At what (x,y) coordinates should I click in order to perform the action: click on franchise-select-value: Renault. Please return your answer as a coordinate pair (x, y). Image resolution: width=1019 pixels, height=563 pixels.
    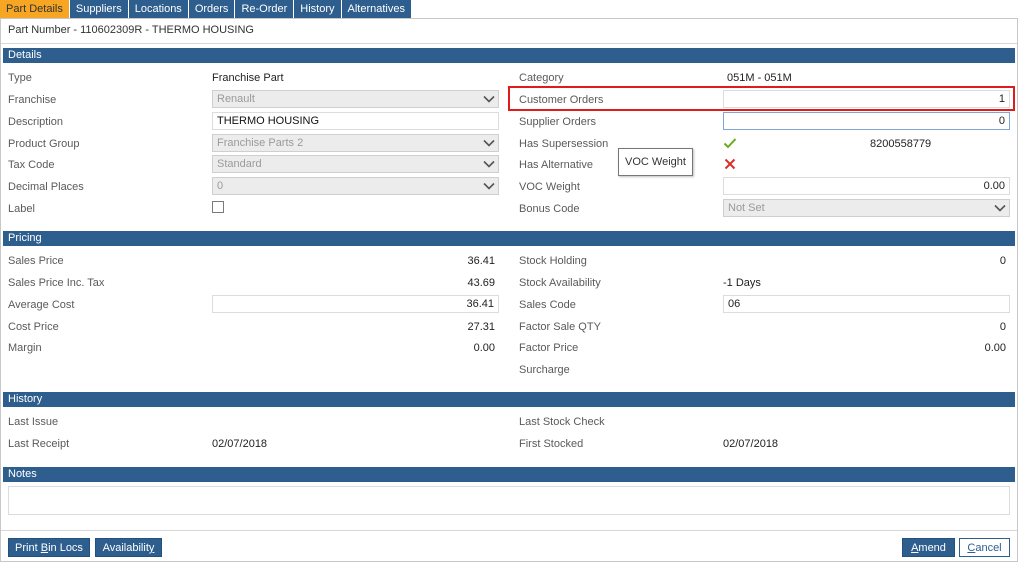
    Looking at the image, I should click on (236, 99).